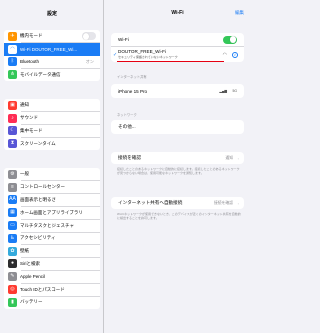 The width and height of the screenshot is (320, 333). I want to click on sidebar-item: ● Siriと検索, so click(52, 264).